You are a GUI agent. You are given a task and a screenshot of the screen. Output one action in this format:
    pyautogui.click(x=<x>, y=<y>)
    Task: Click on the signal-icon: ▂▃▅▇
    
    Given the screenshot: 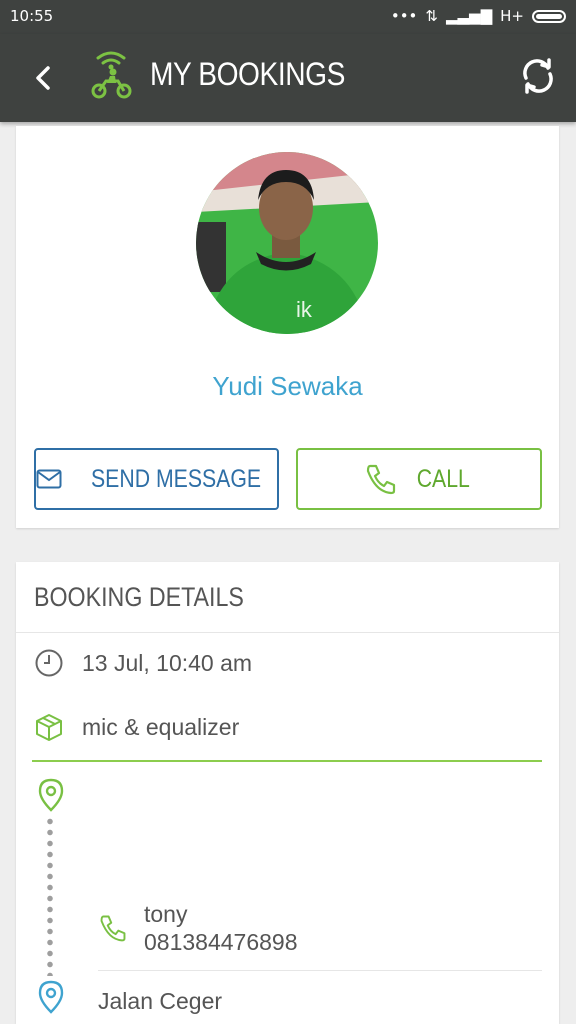 What is the action you would take?
    pyautogui.click(x=469, y=16)
    